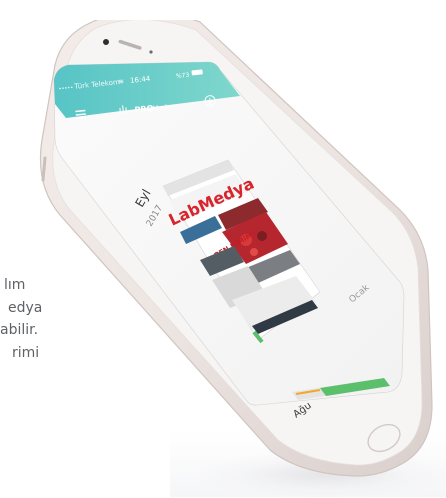 The width and height of the screenshot is (446, 498). What do you see at coordinates (81, 114) in the screenshot?
I see `menu-icon` at bounding box center [81, 114].